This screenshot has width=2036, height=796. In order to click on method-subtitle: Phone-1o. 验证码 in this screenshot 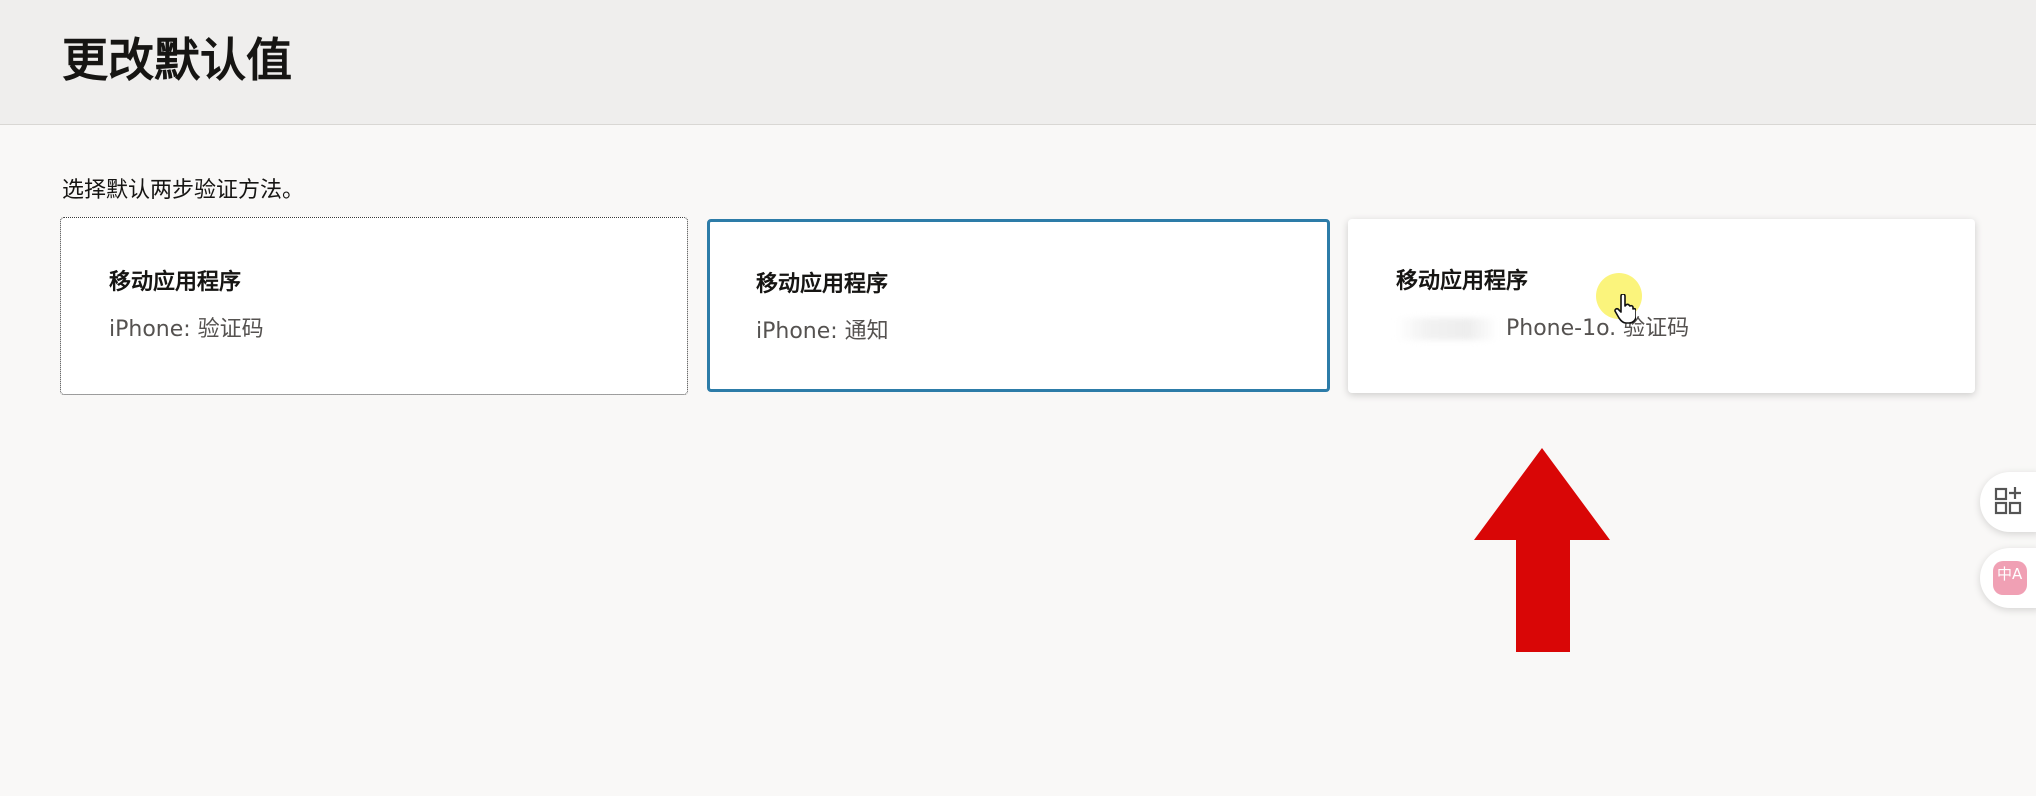, I will do `click(1598, 328)`.